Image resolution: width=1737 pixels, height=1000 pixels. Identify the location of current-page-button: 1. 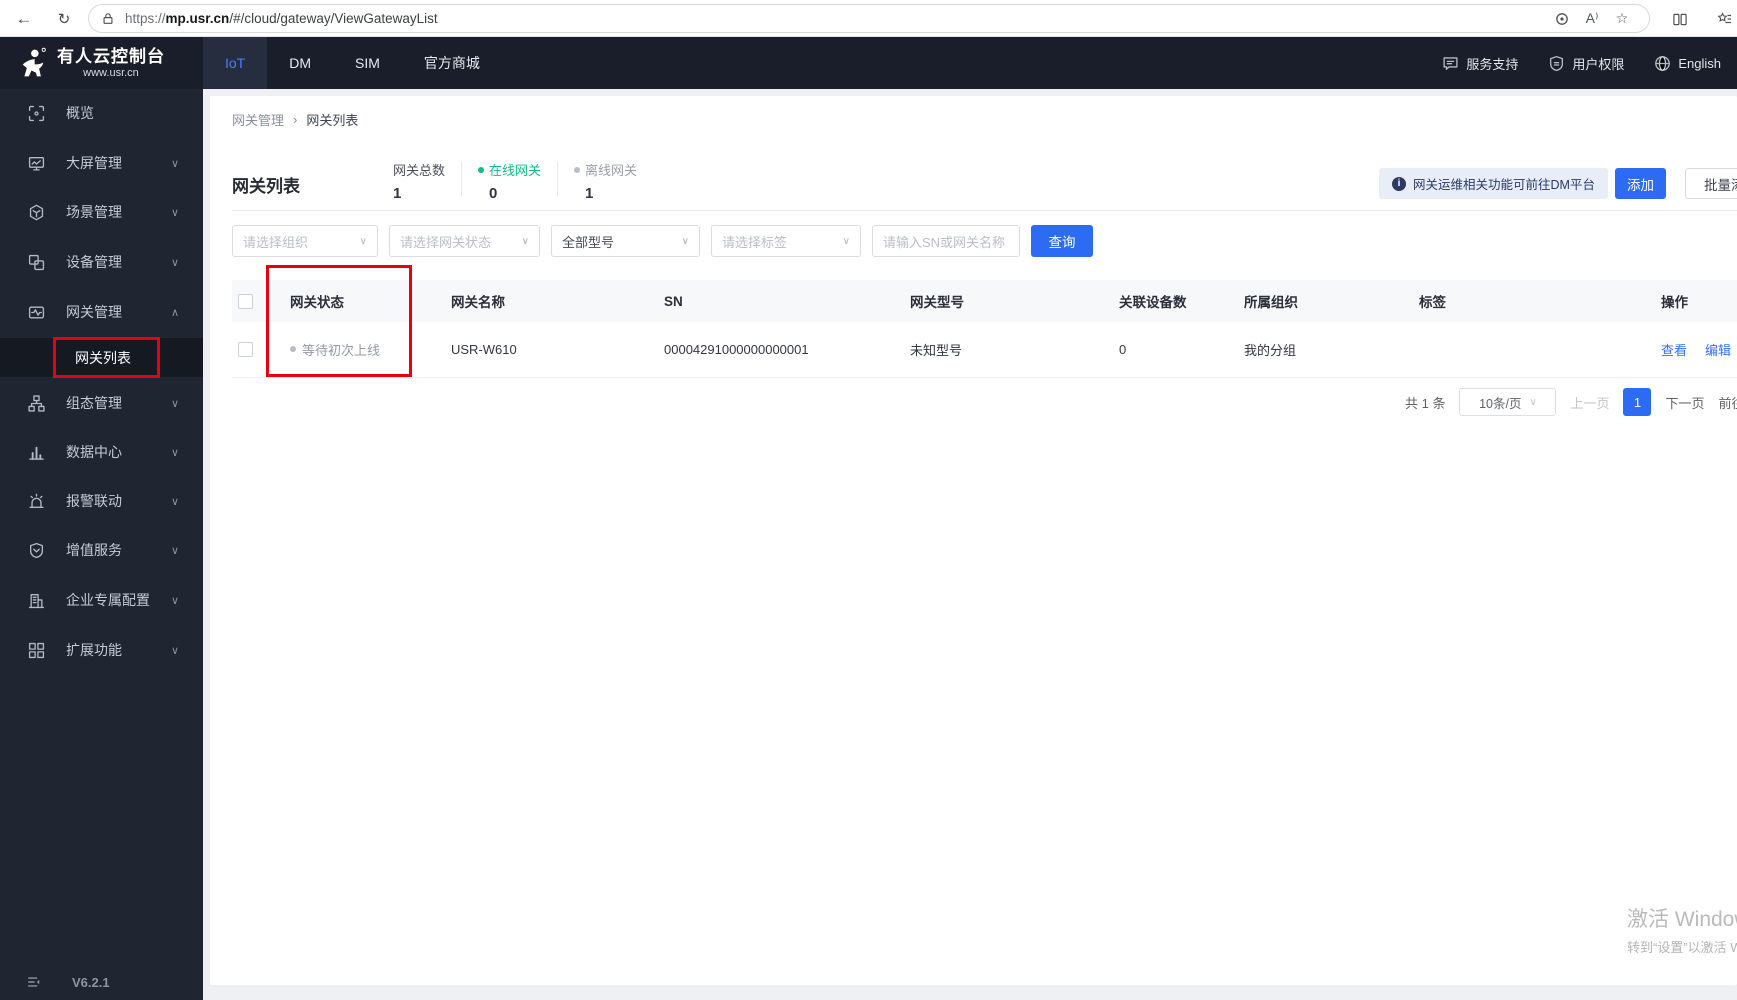
(1637, 402).